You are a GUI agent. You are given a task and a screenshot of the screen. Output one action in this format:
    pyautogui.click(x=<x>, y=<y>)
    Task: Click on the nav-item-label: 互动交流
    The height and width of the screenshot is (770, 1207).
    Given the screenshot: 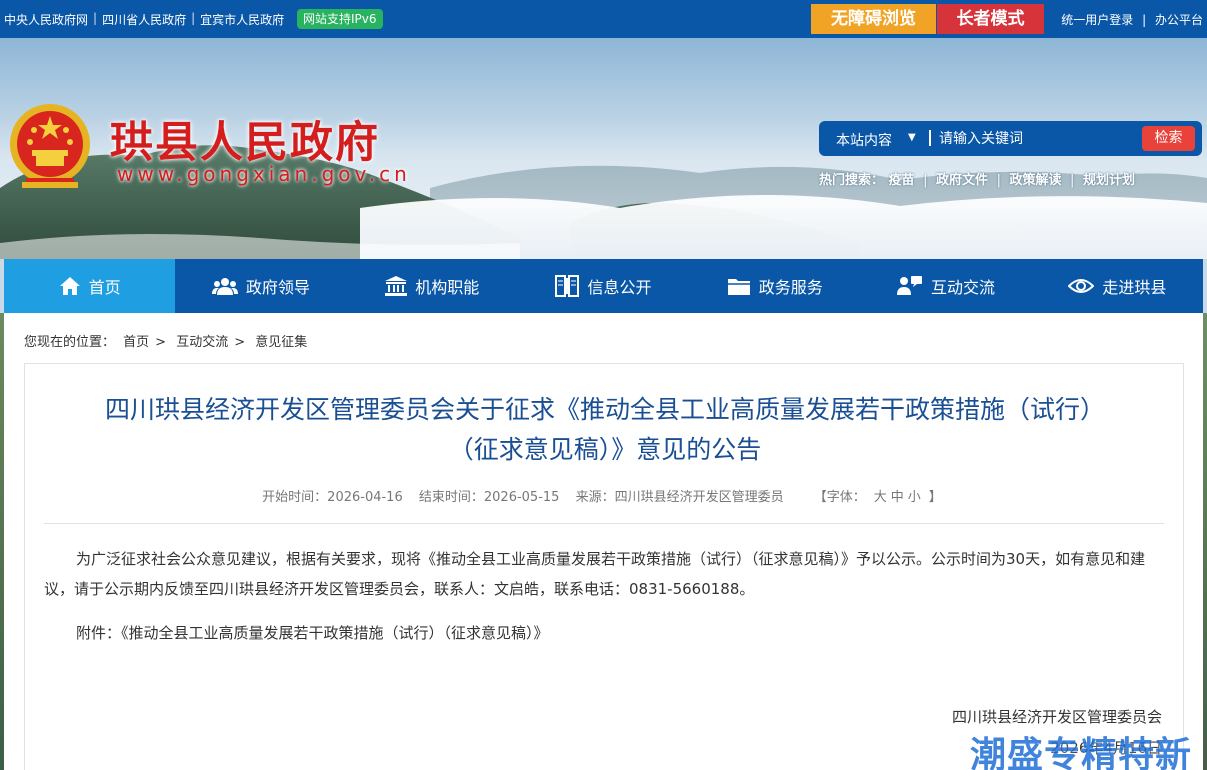 What is the action you would take?
    pyautogui.click(x=963, y=287)
    